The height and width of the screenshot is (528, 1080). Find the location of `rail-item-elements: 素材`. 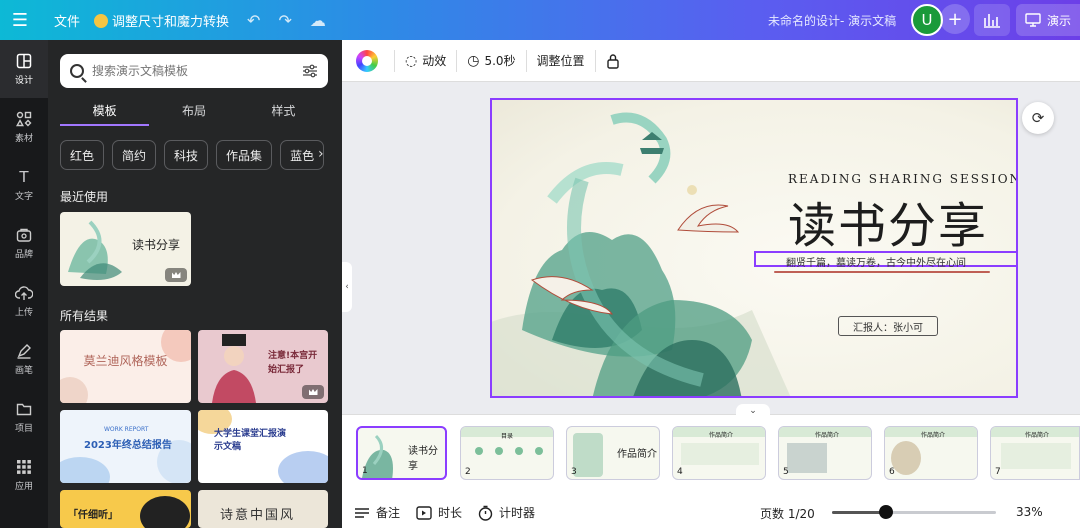

rail-item-elements: 素材 is located at coordinates (24, 127).